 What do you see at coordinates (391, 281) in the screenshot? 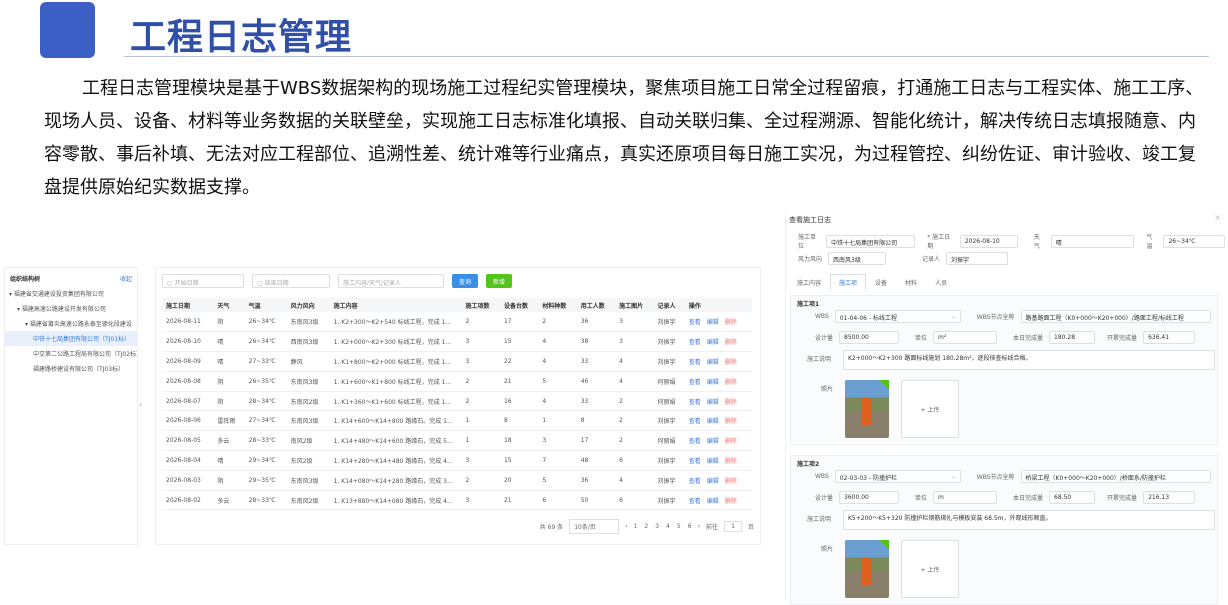
I see `keyword-input: 施工内容/天气/记录人` at bounding box center [391, 281].